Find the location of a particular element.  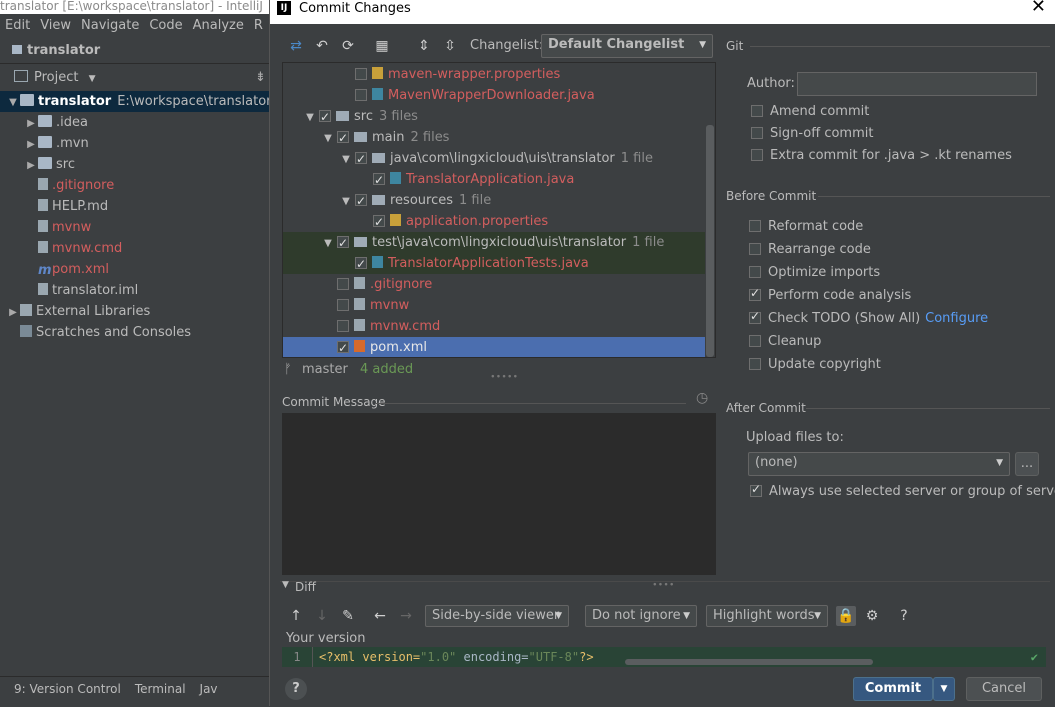

tree-item: ▶ src is located at coordinates (135, 164).